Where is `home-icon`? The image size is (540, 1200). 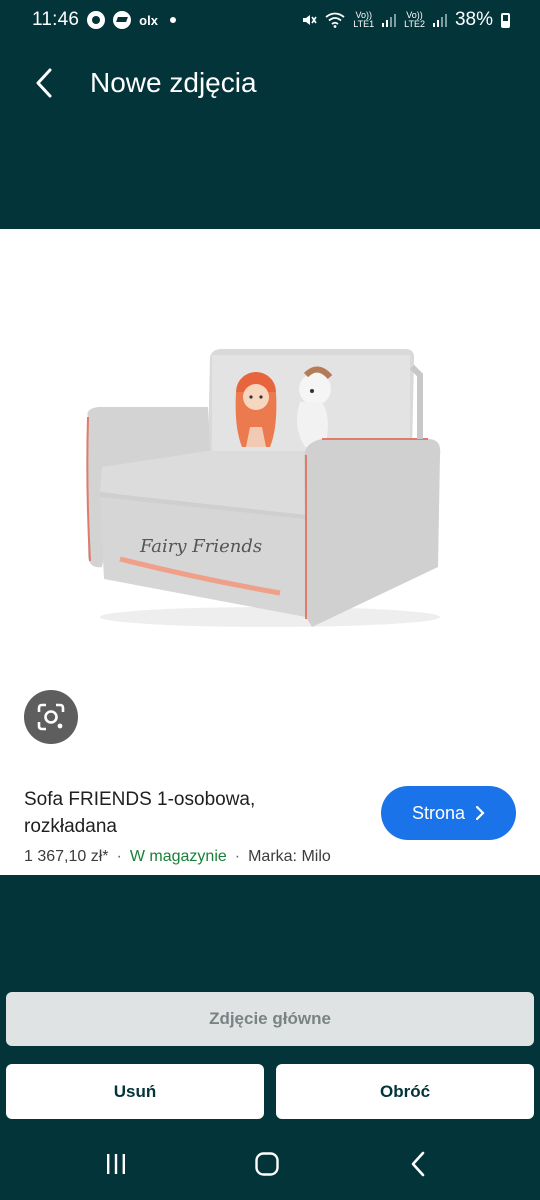 home-icon is located at coordinates (267, 1164).